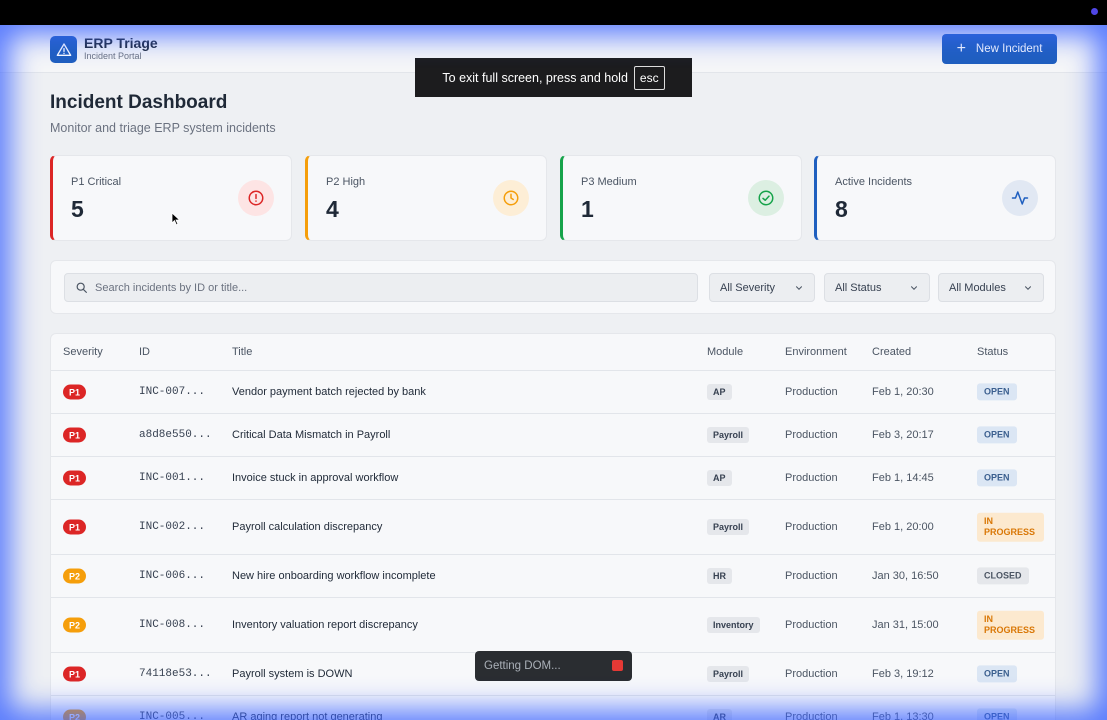  I want to click on severity-filter: All Severity, so click(762, 287).